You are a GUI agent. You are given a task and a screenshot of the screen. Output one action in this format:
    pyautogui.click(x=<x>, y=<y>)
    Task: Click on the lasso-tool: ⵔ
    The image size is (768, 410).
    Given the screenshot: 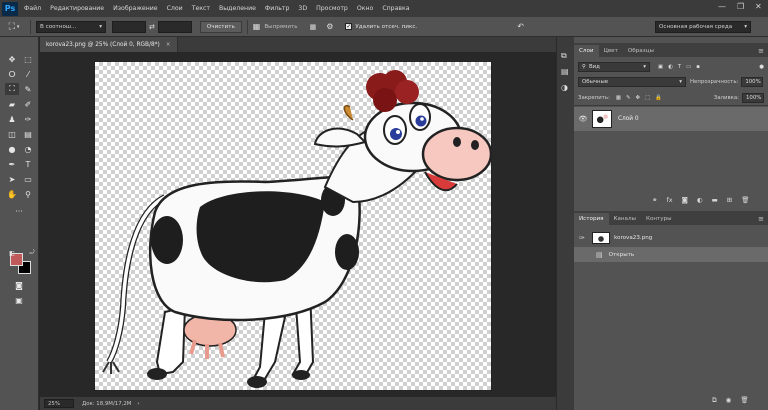 What is the action you would take?
    pyautogui.click(x=12, y=74)
    